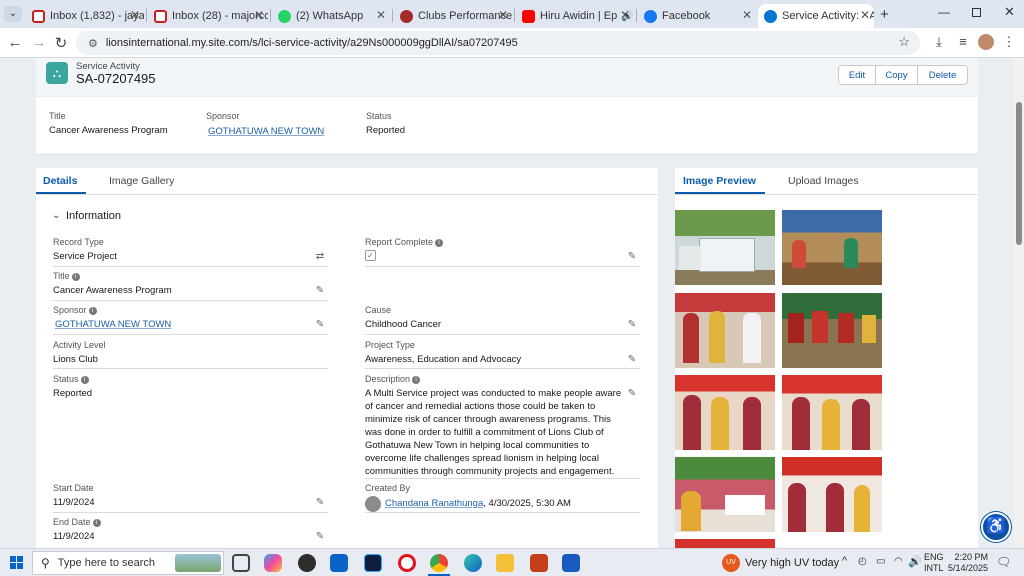 This screenshot has width=1024, height=576. I want to click on word-icon, so click(571, 563).